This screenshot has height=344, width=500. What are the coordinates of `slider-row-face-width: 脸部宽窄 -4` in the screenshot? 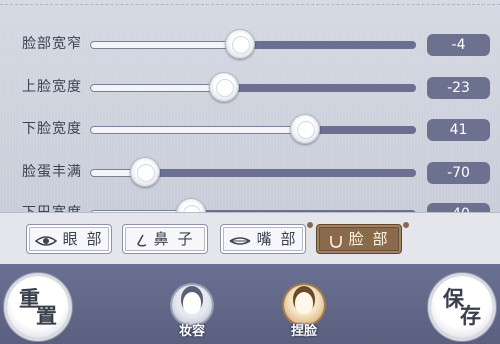 It's located at (250, 44).